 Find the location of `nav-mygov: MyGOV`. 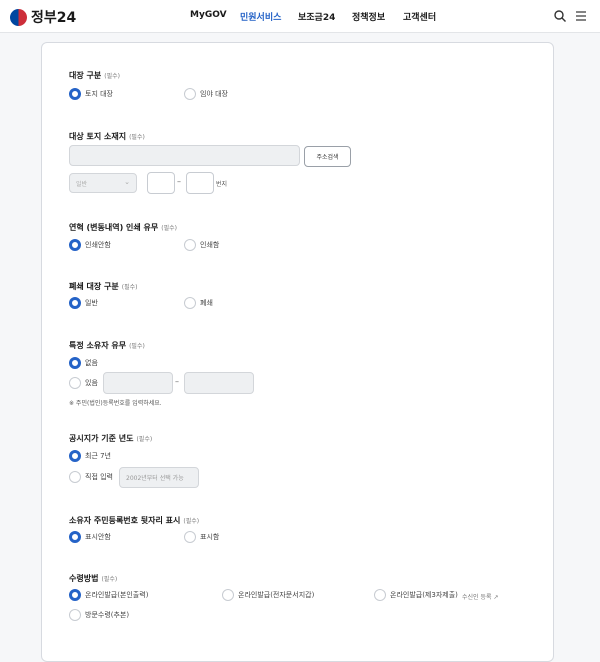

nav-mygov: MyGOV is located at coordinates (208, 15).